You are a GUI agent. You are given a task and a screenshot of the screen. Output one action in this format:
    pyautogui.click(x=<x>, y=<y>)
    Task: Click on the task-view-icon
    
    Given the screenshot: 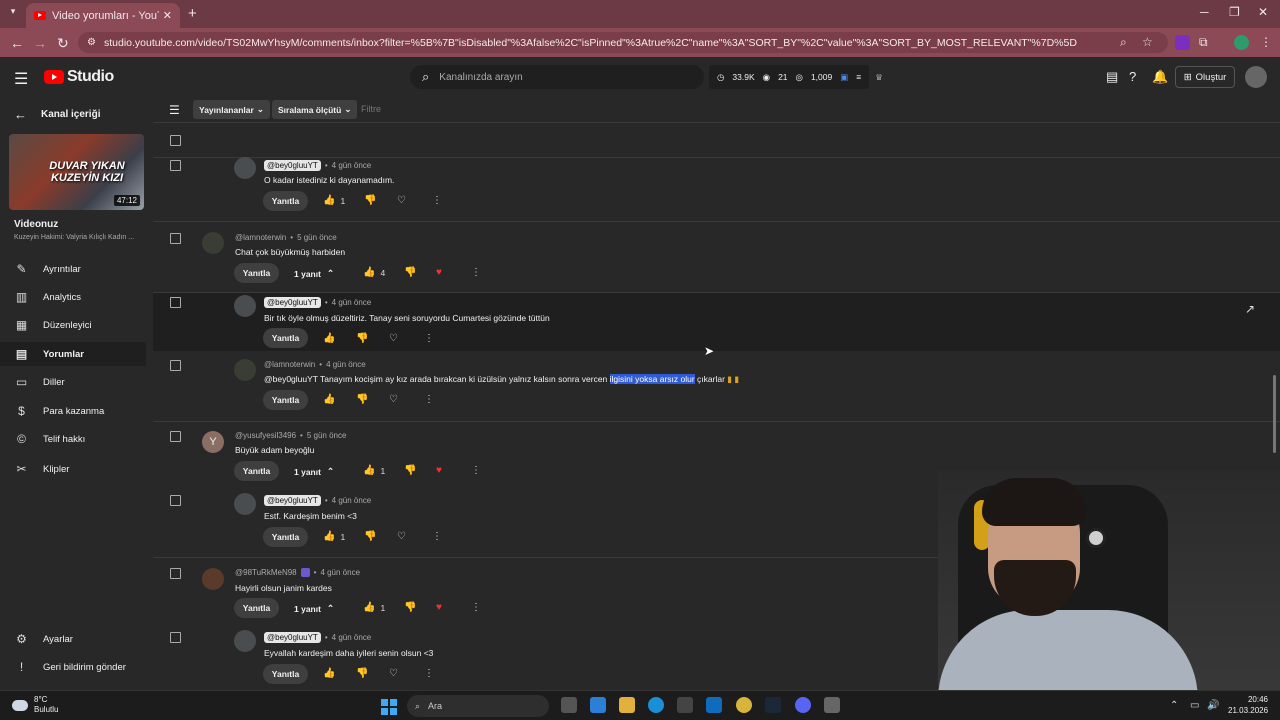 What is the action you would take?
    pyautogui.click(x=569, y=705)
    